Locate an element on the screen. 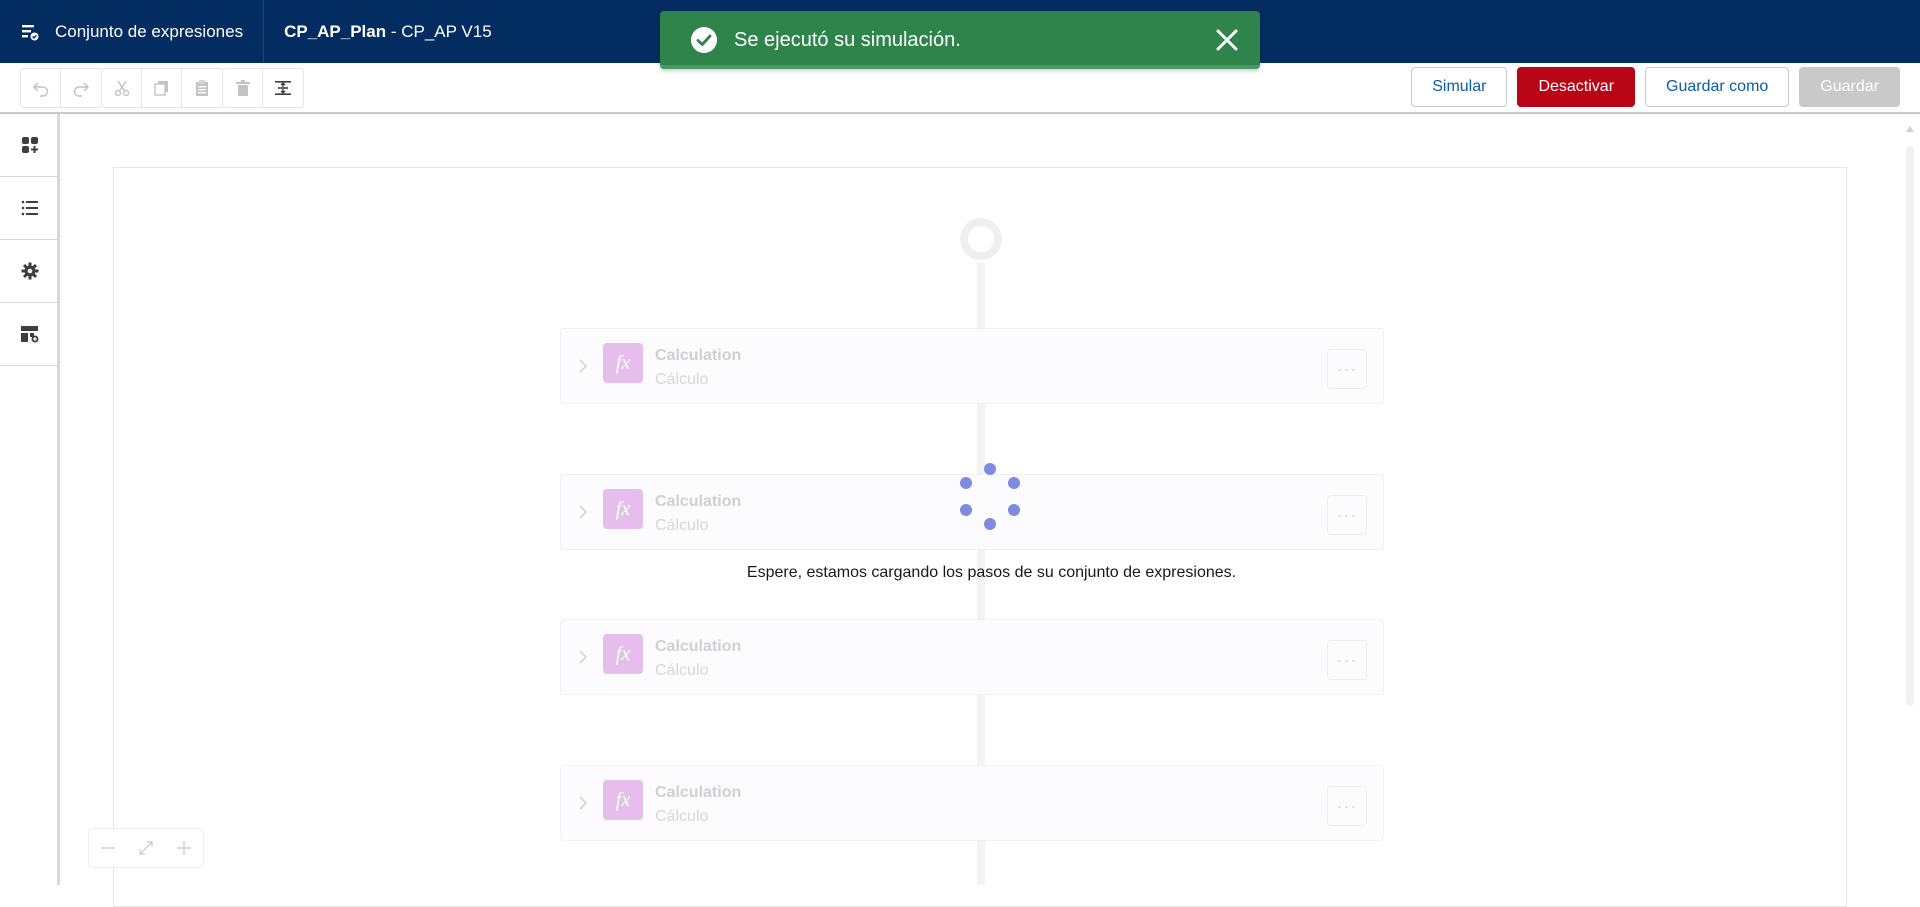 Image resolution: width=1920 pixels, height=907 pixels. undo-icon is located at coordinates (40, 89).